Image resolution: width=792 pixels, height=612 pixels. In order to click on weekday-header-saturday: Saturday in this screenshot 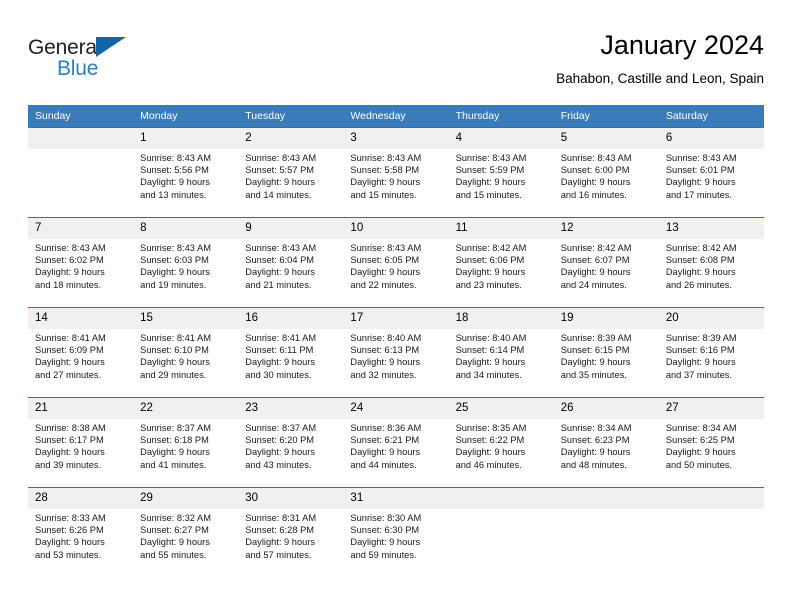, I will do `click(711, 116)`.